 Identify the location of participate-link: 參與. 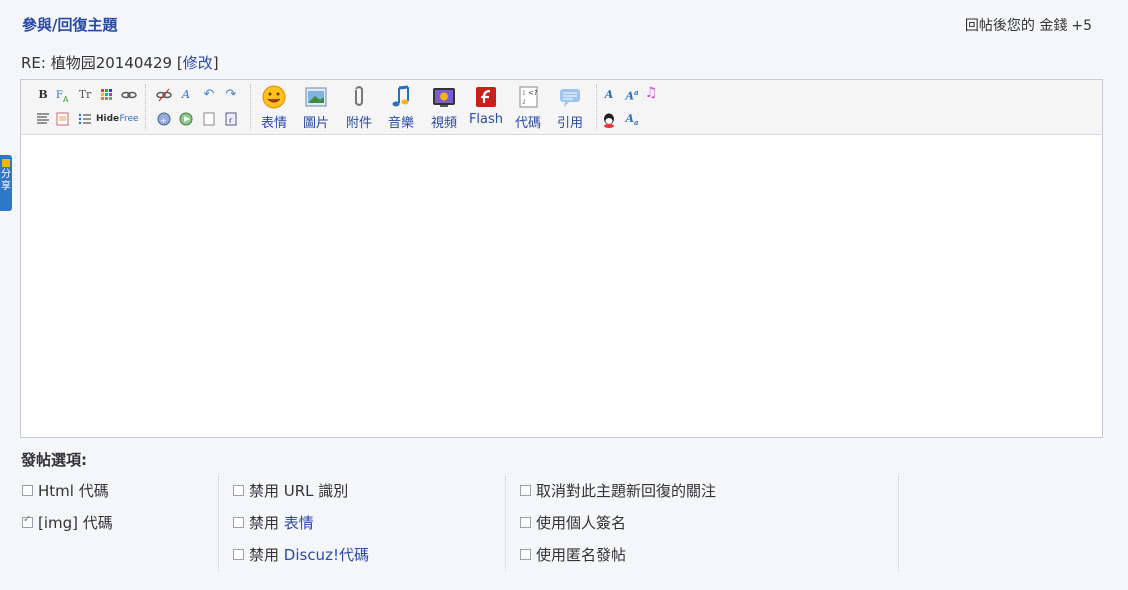
(37, 25).